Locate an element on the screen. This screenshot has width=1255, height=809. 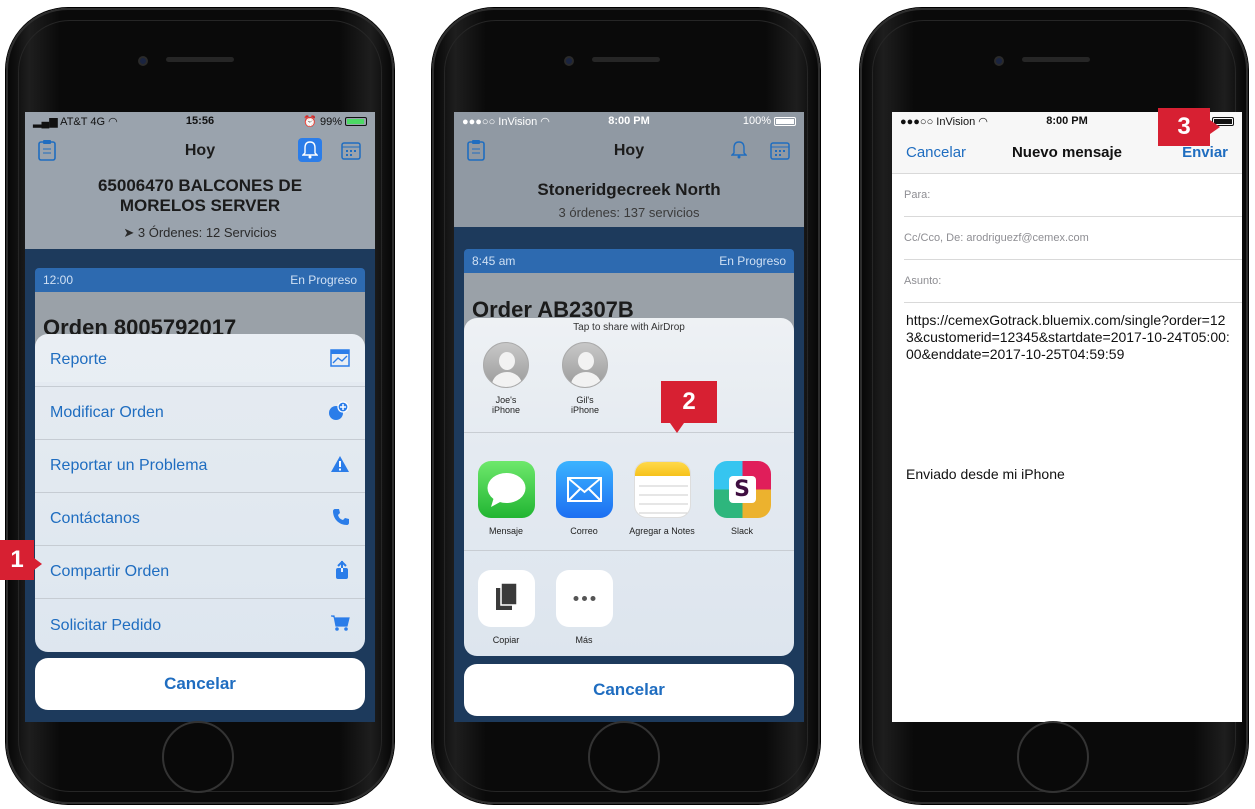
notes-icon is located at coordinates (662, 489).